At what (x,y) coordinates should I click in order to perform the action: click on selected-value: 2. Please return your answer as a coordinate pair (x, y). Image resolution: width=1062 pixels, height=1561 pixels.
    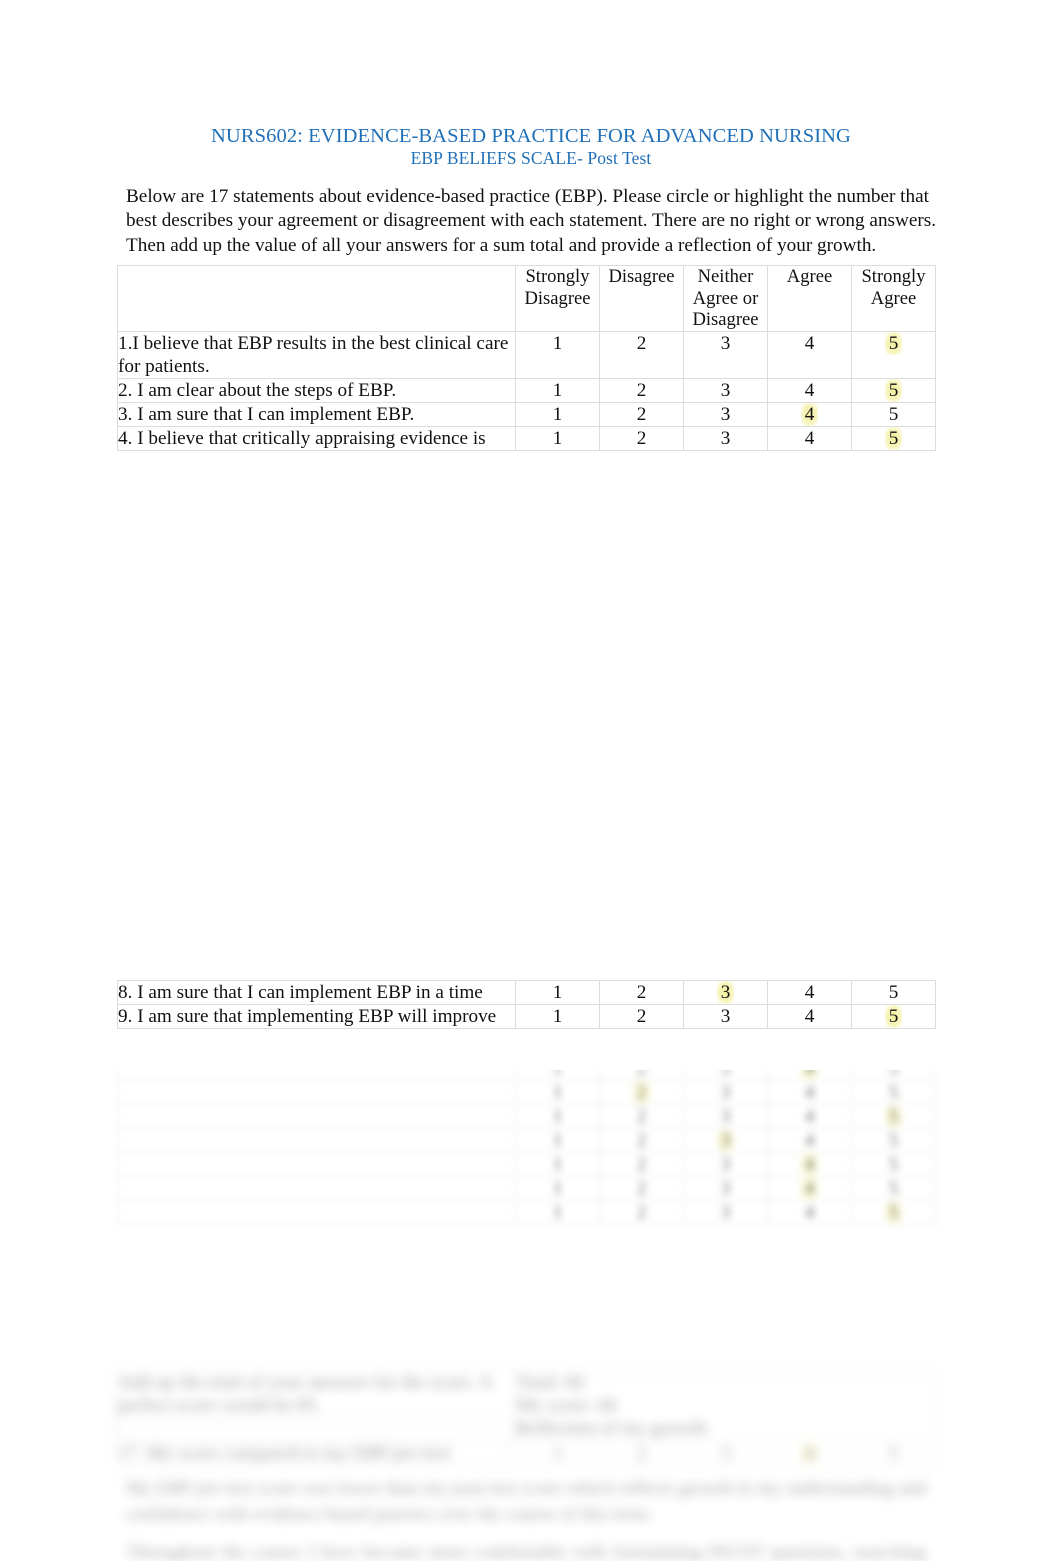
    Looking at the image, I should click on (641, 1092).